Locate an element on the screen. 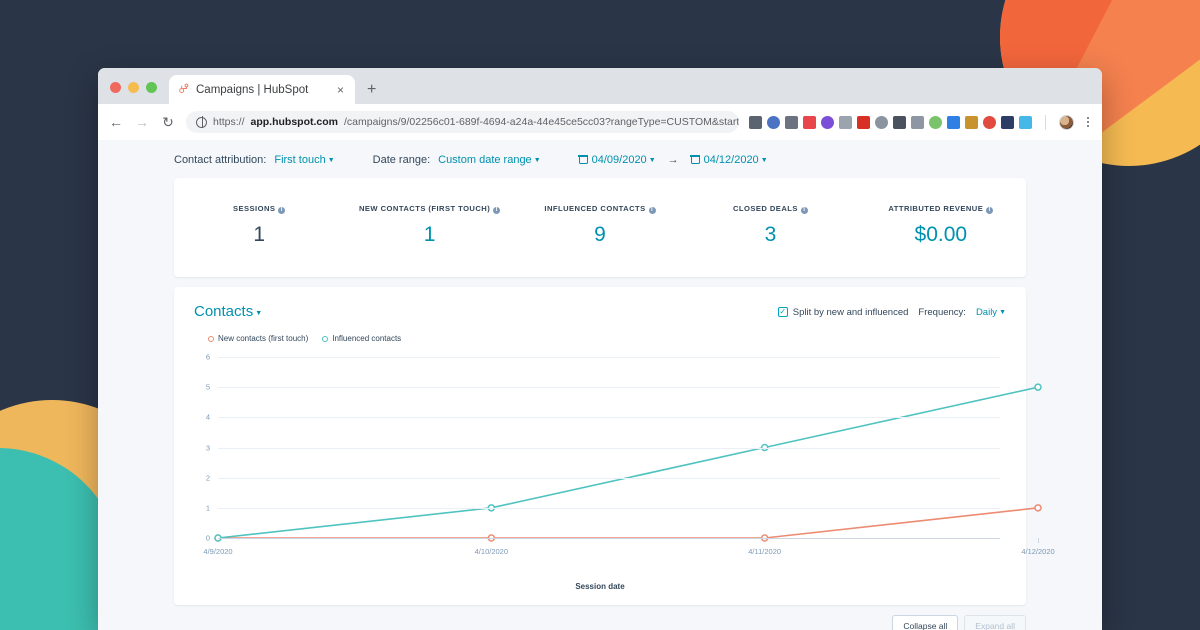 The height and width of the screenshot is (630, 1200). legend-label: New contacts (first touch) is located at coordinates (263, 338).